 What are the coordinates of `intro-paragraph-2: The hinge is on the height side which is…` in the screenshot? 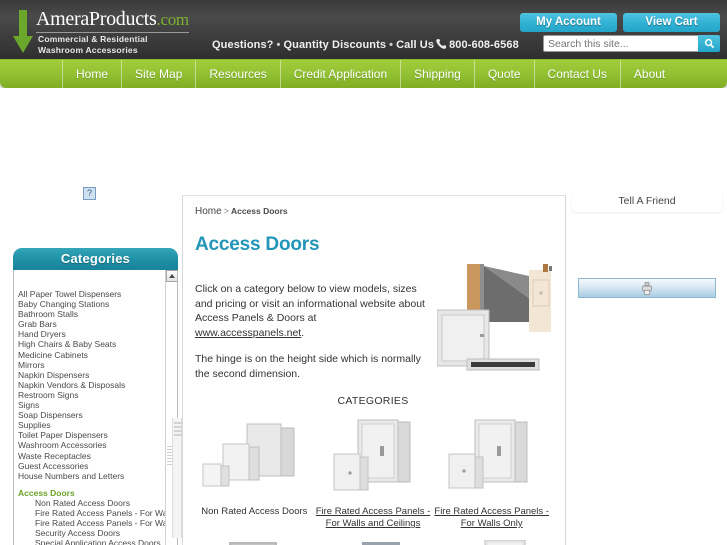 It's located at (308, 366).